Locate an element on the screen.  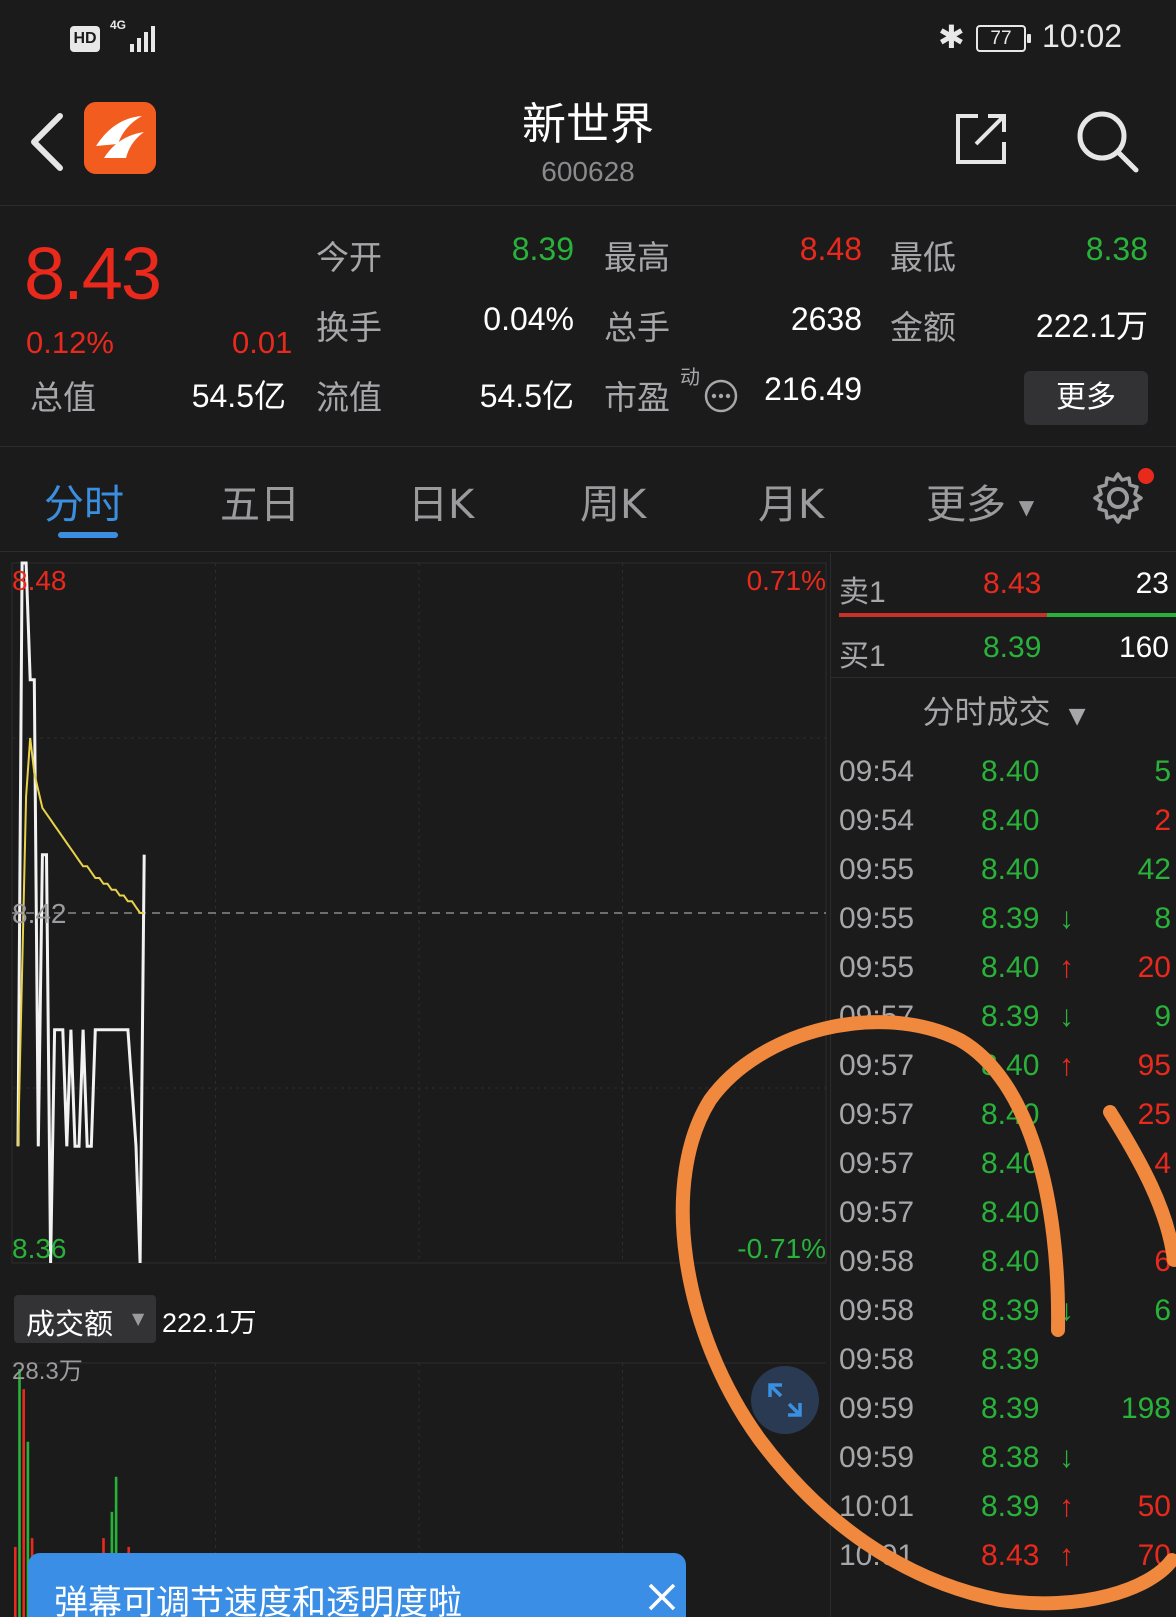
network-type: 4G is located at coordinates (118, 25).